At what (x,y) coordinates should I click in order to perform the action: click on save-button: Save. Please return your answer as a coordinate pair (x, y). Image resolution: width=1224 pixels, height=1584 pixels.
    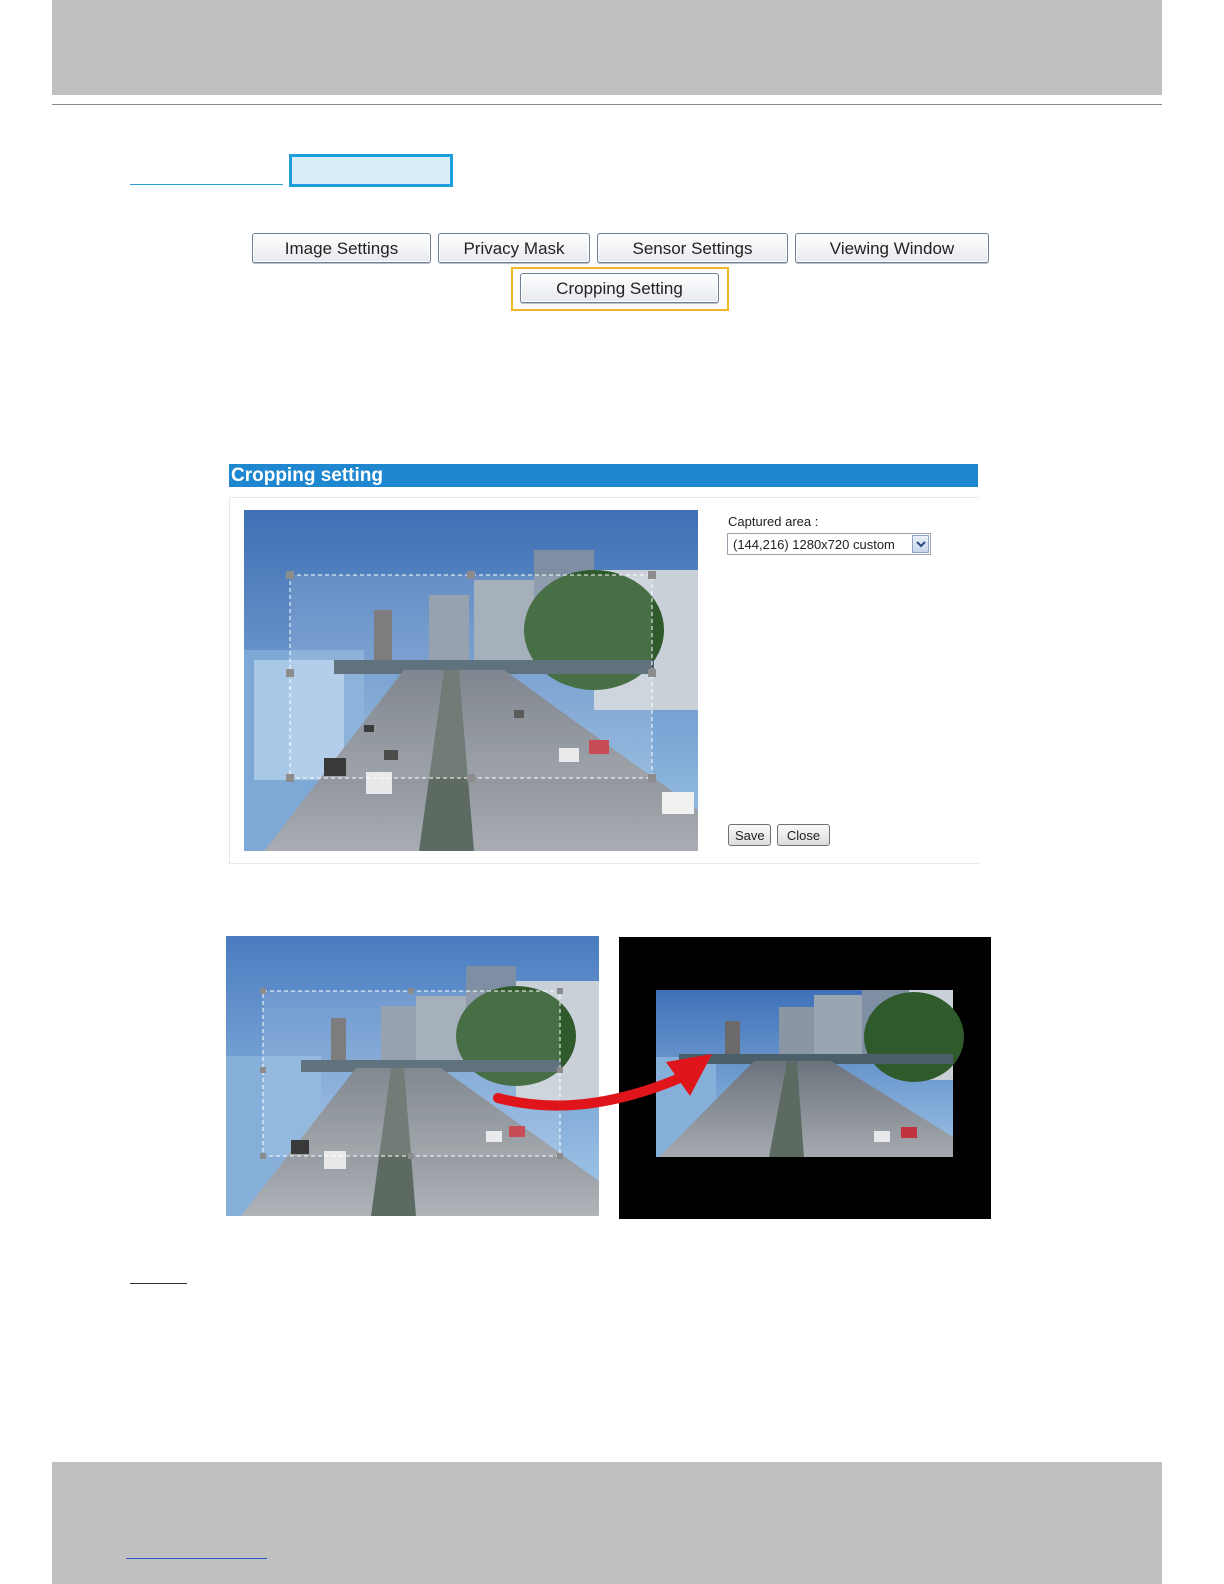
    Looking at the image, I should click on (749, 835).